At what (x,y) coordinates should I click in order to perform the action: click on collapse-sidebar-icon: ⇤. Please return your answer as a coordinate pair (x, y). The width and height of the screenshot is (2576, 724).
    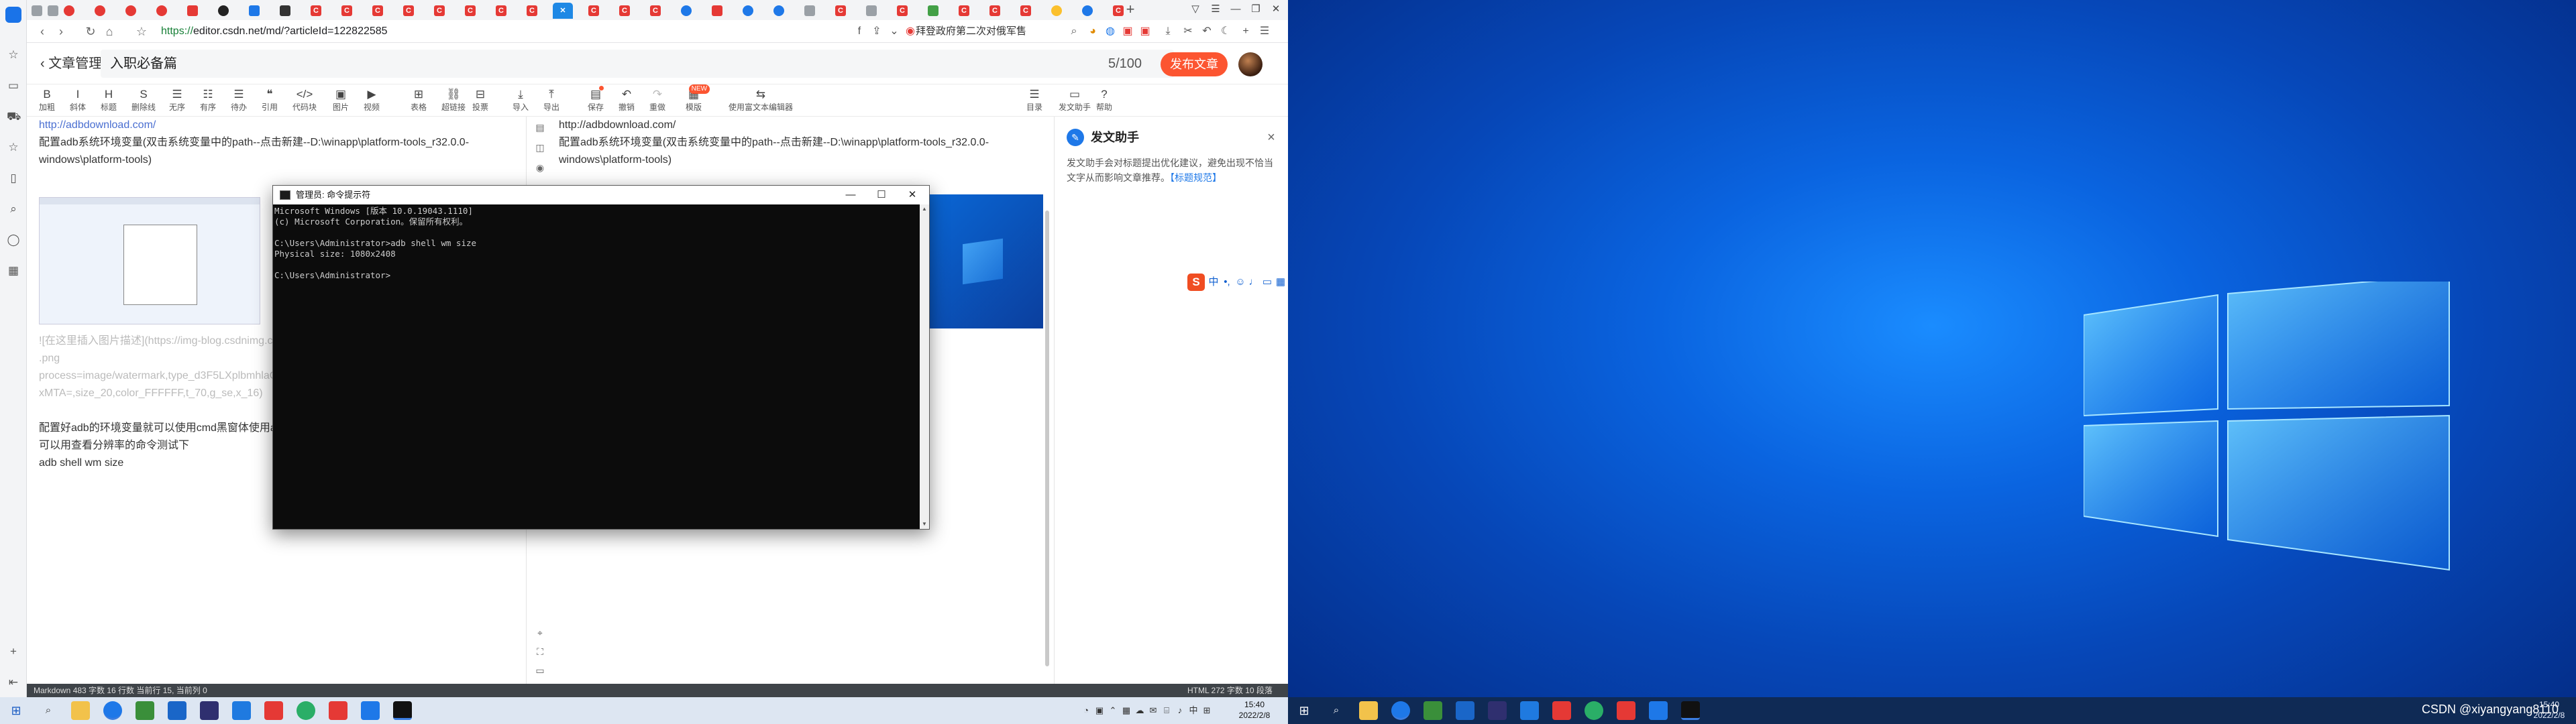
    Looking at the image, I should click on (13, 682).